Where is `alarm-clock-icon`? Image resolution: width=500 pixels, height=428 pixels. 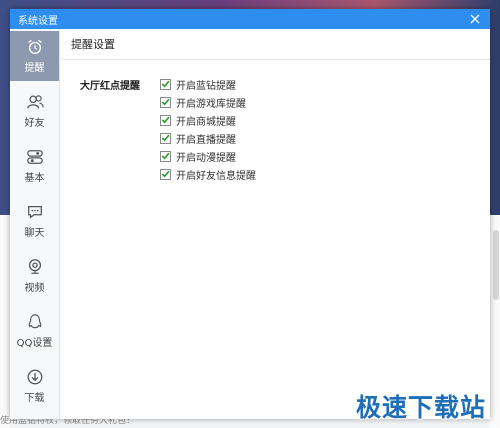
alarm-clock-icon is located at coordinates (34, 46).